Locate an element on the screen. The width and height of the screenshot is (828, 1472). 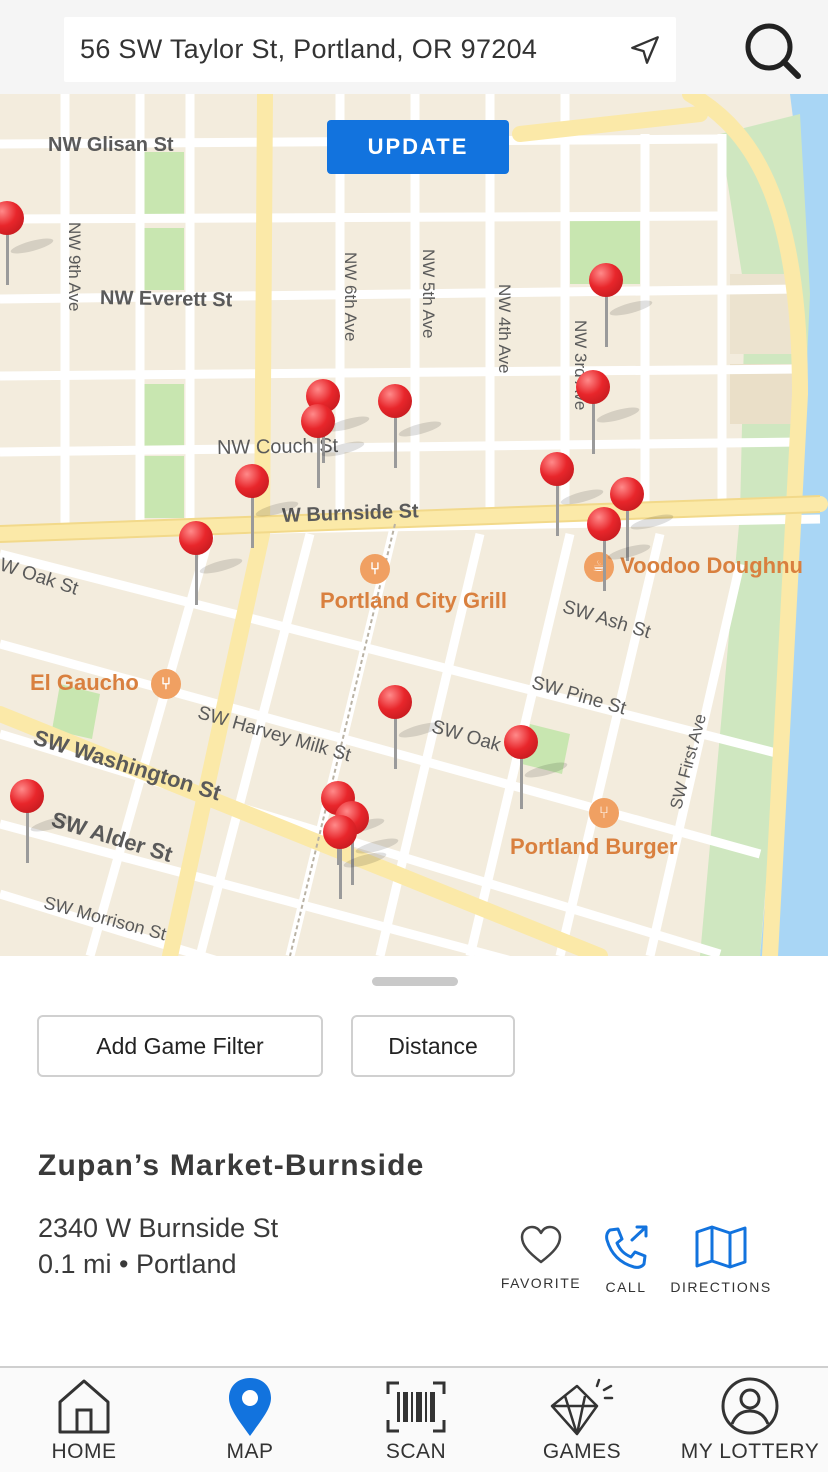
poi-label: Portland City Grill is located at coordinates (414, 600).